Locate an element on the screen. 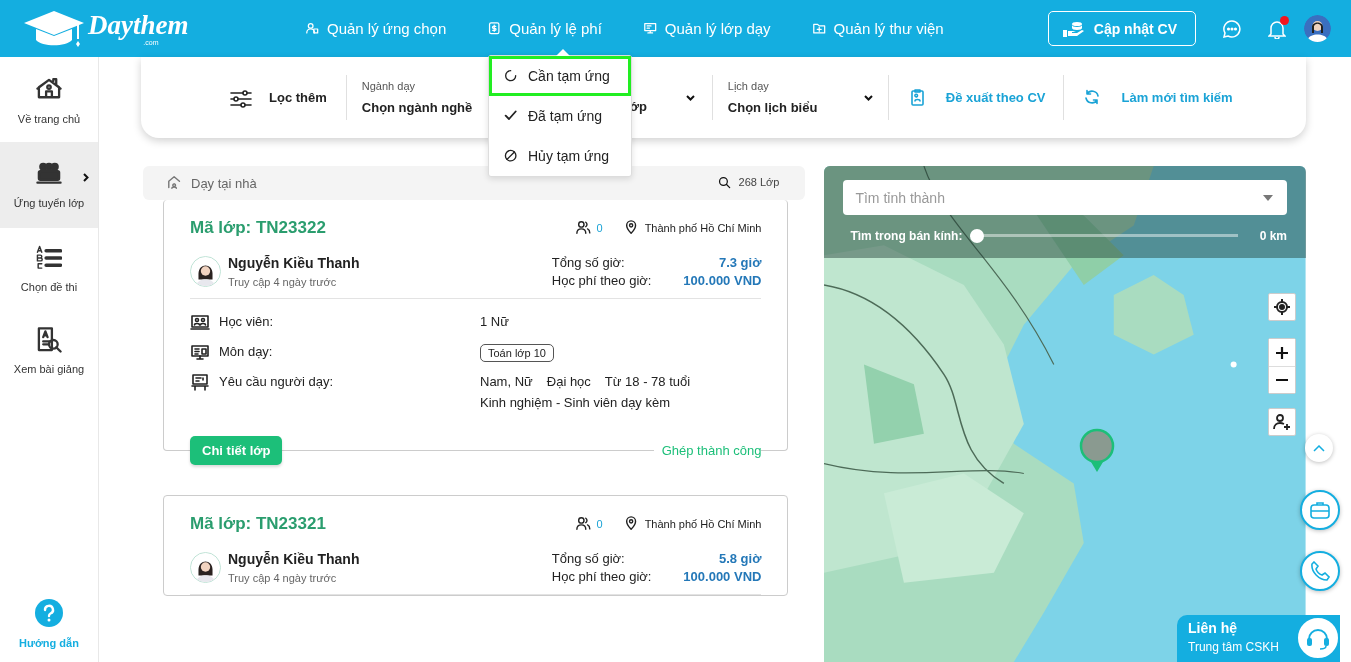 The height and width of the screenshot is (662, 1351). nav-link: Quản lý lớp dạy is located at coordinates (707, 28).